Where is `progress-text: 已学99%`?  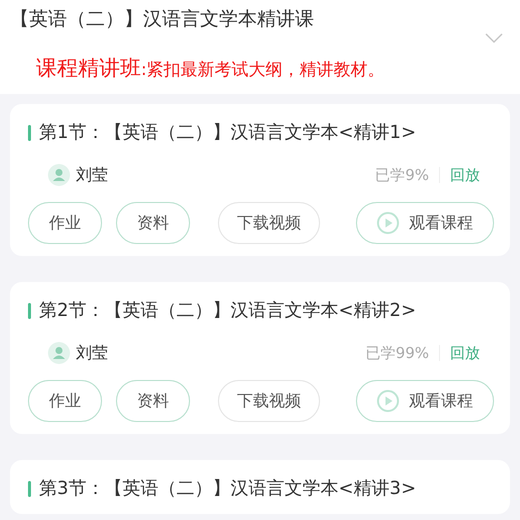
progress-text: 已学99% is located at coordinates (397, 353).